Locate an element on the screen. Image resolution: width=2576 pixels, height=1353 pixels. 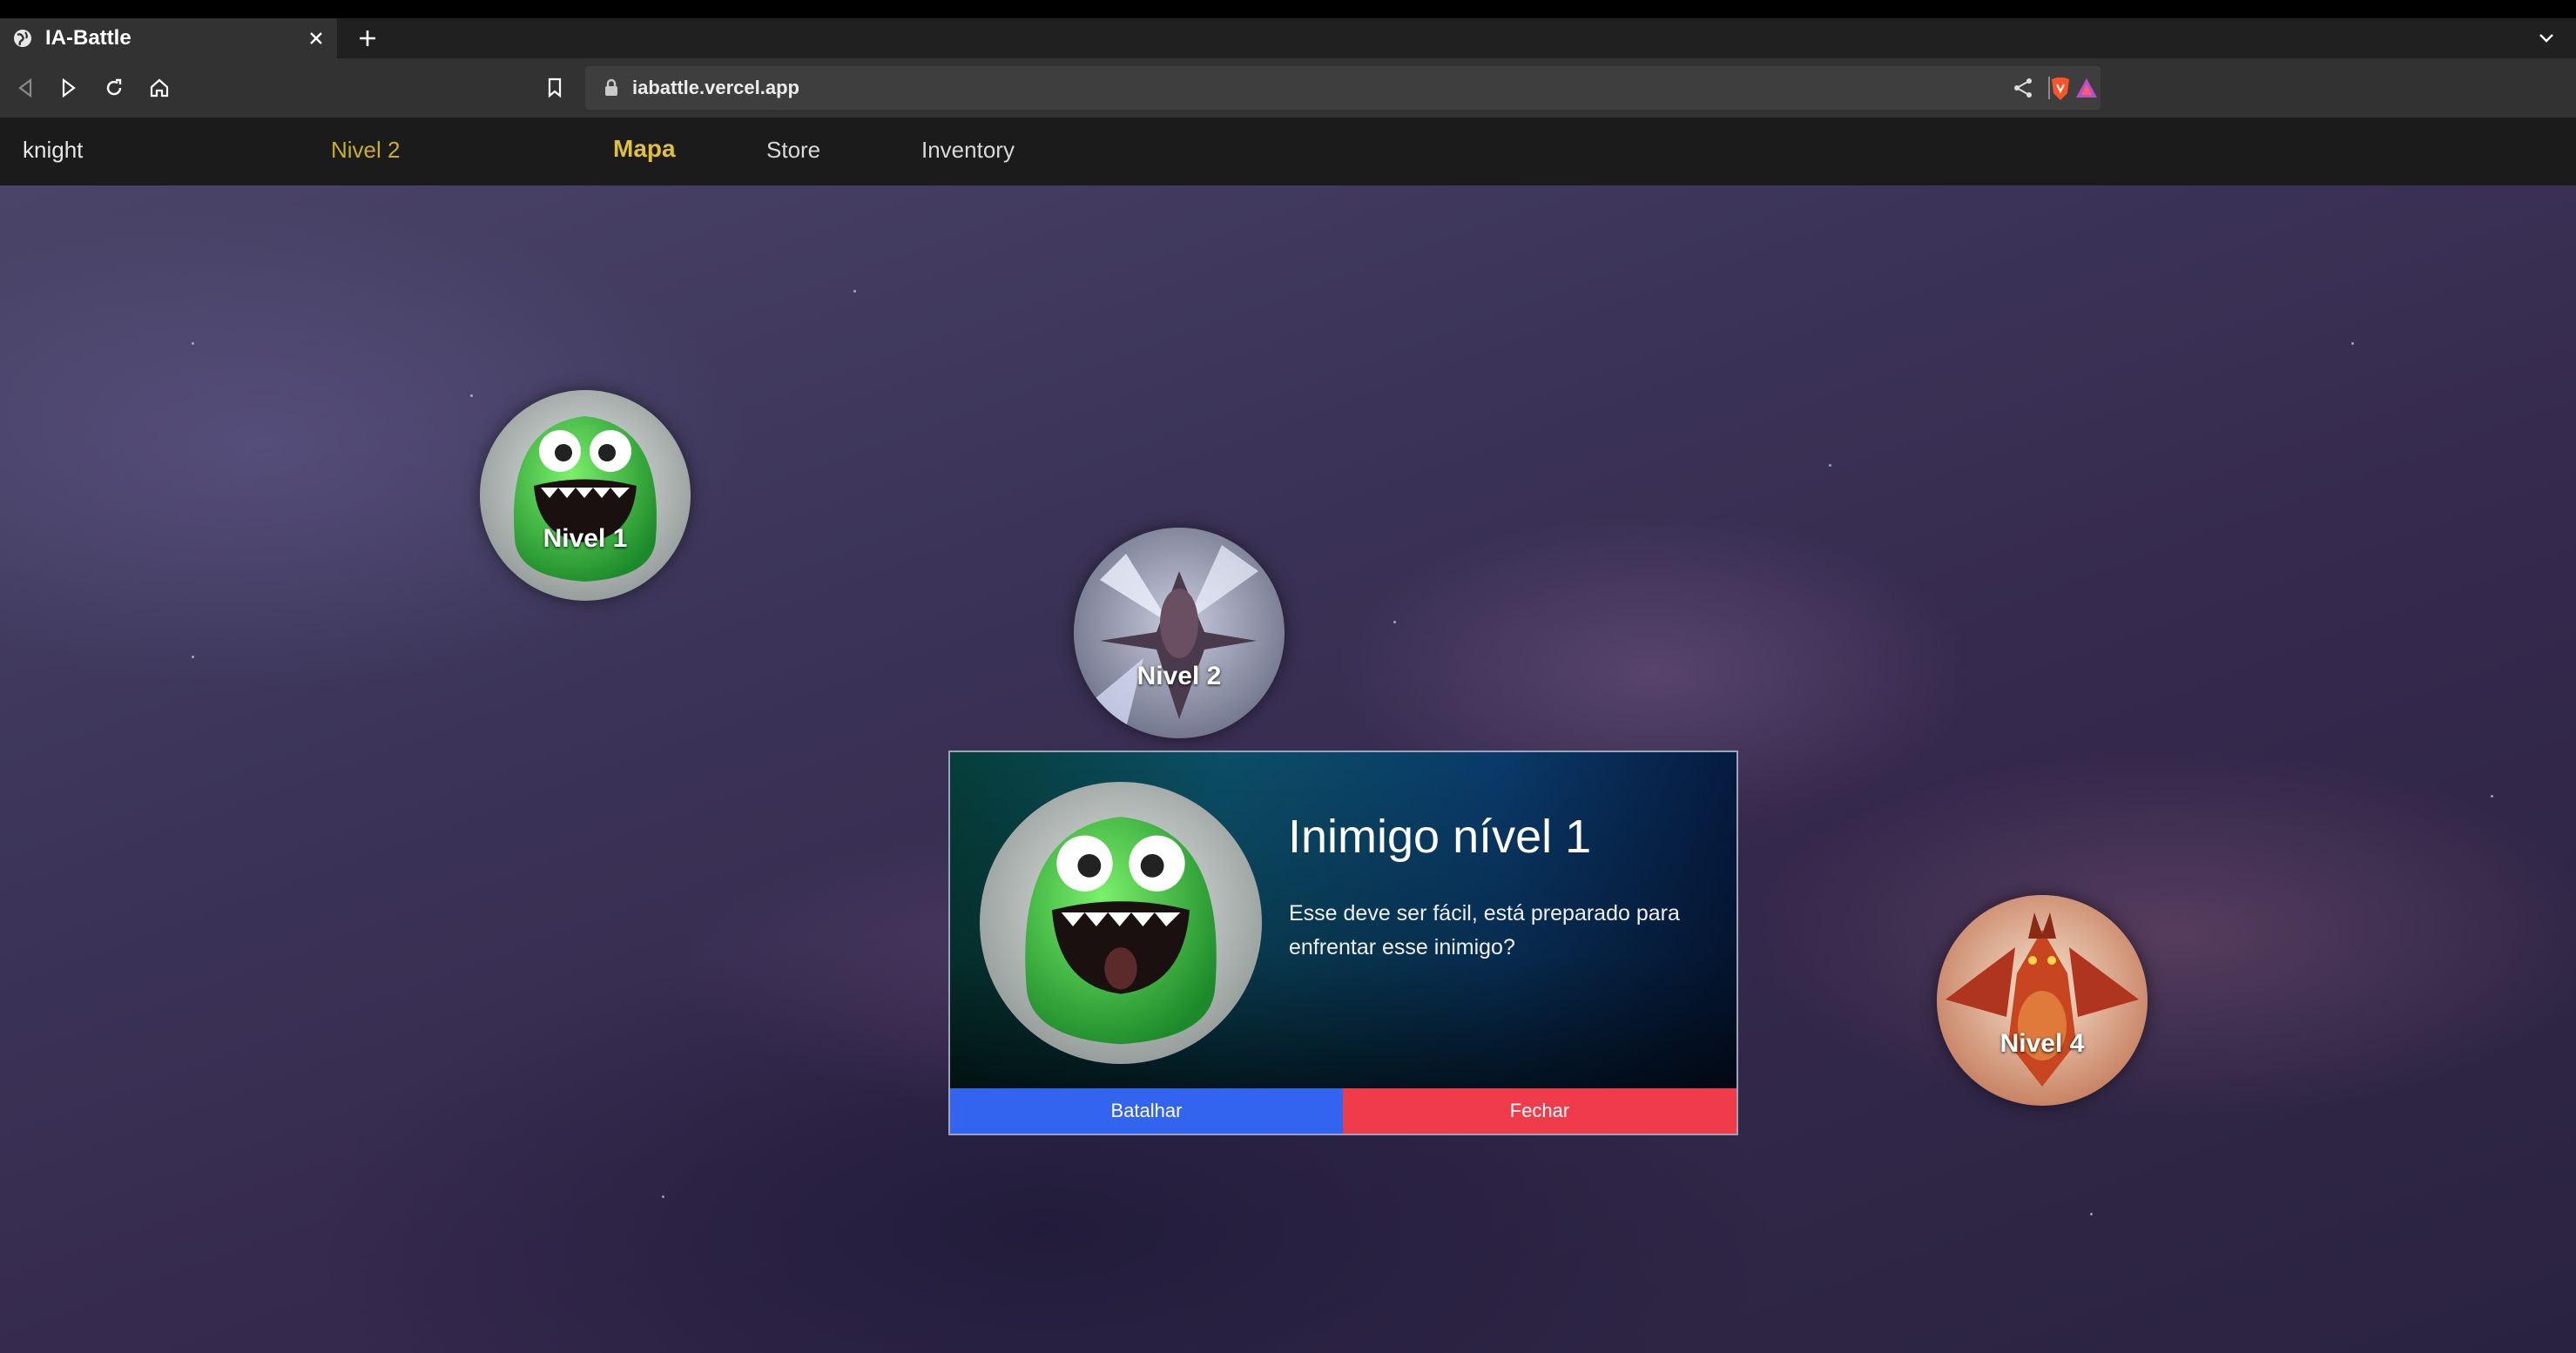
forward-icon is located at coordinates (69, 88).